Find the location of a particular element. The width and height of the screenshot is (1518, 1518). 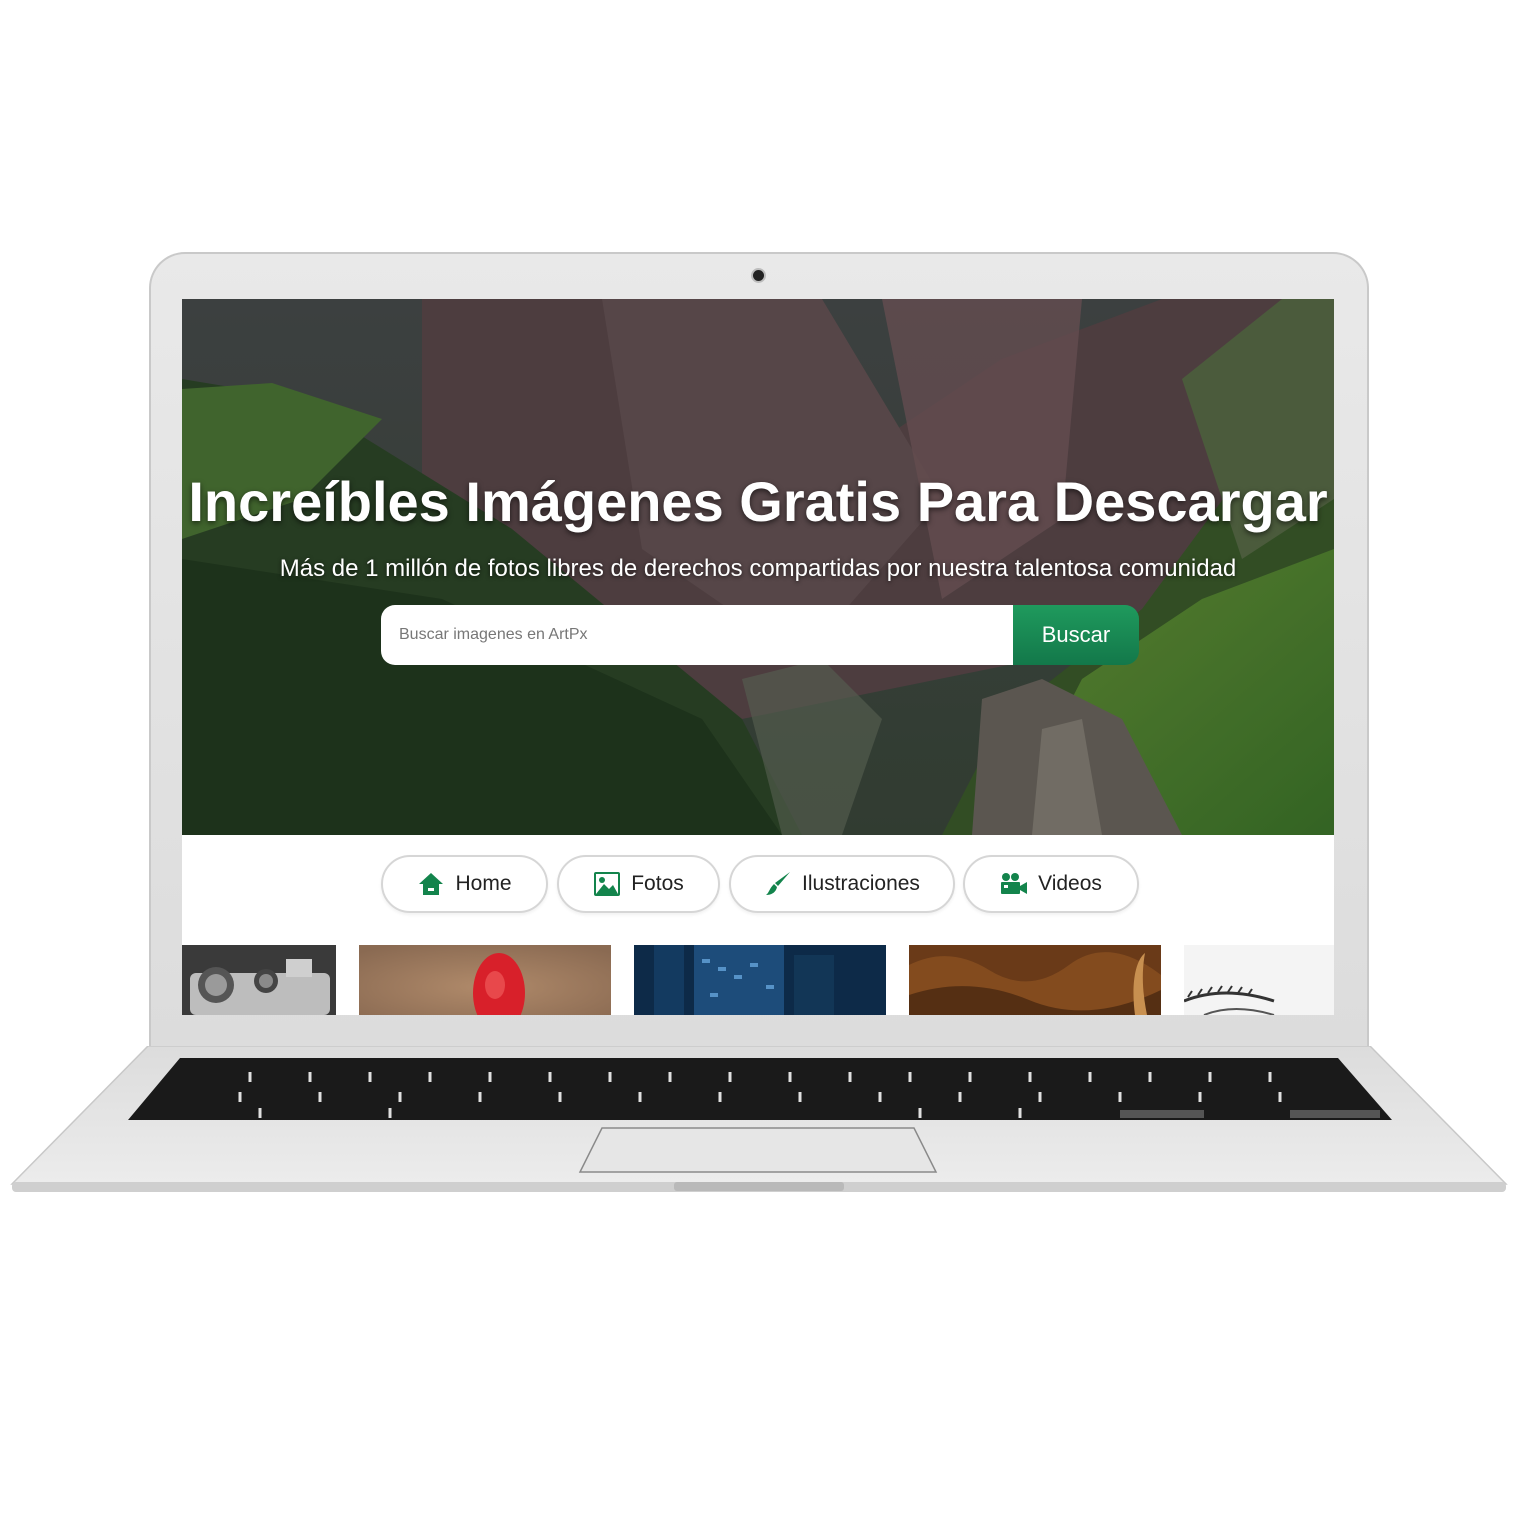

category-ilustraciones-button: Ilustraciones is located at coordinates (842, 884).